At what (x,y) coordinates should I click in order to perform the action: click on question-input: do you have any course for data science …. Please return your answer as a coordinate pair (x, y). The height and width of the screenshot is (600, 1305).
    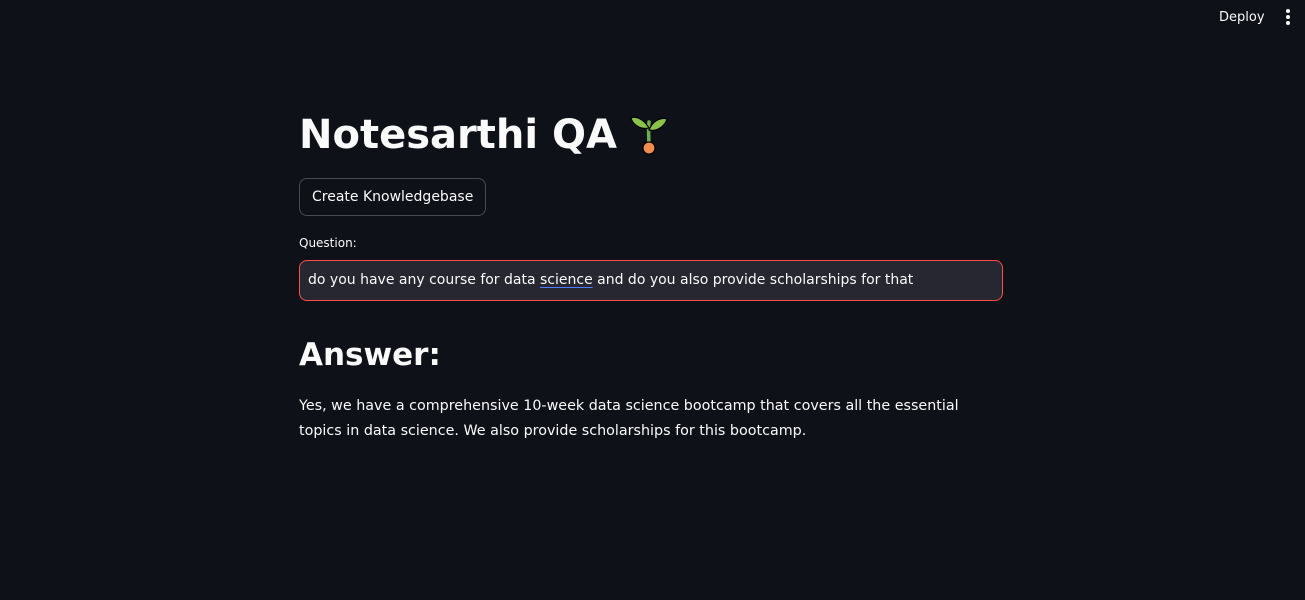
    Looking at the image, I should click on (651, 280).